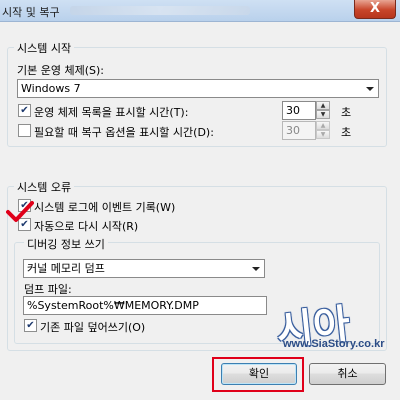  I want to click on title-blur, so click(160, 10).